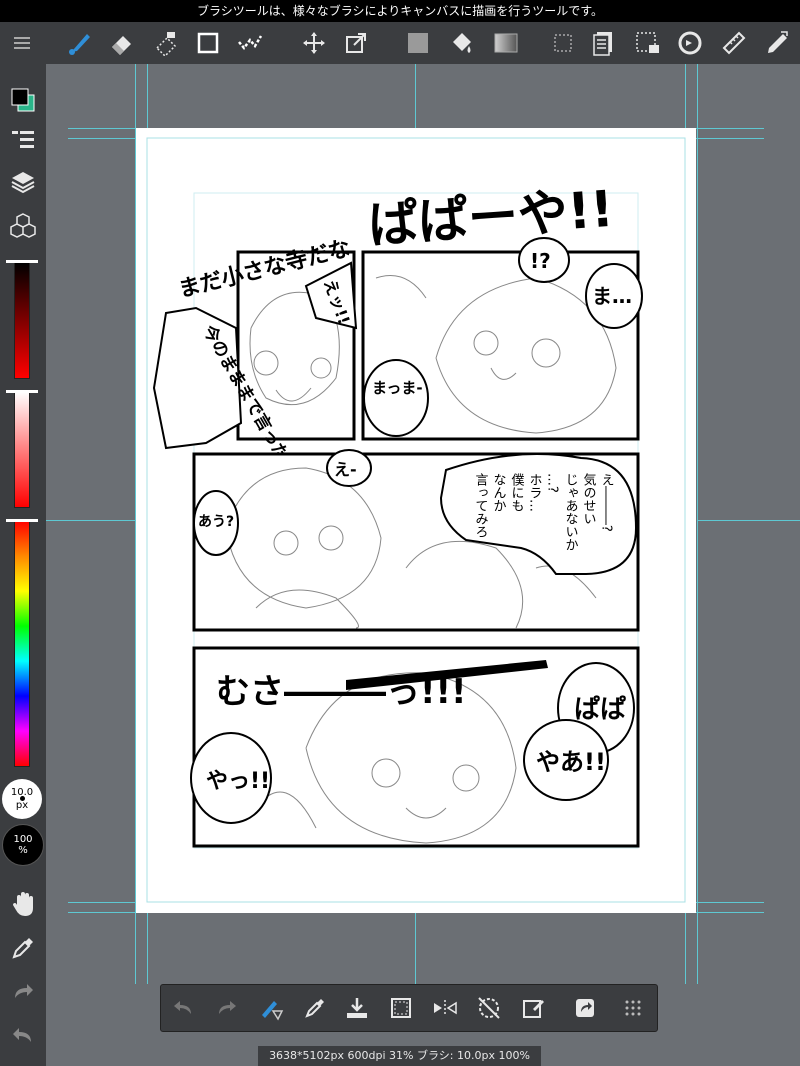 Image resolution: width=800 pixels, height=1066 pixels. What do you see at coordinates (227, 1008) in the screenshot?
I see `redo-icon` at bounding box center [227, 1008].